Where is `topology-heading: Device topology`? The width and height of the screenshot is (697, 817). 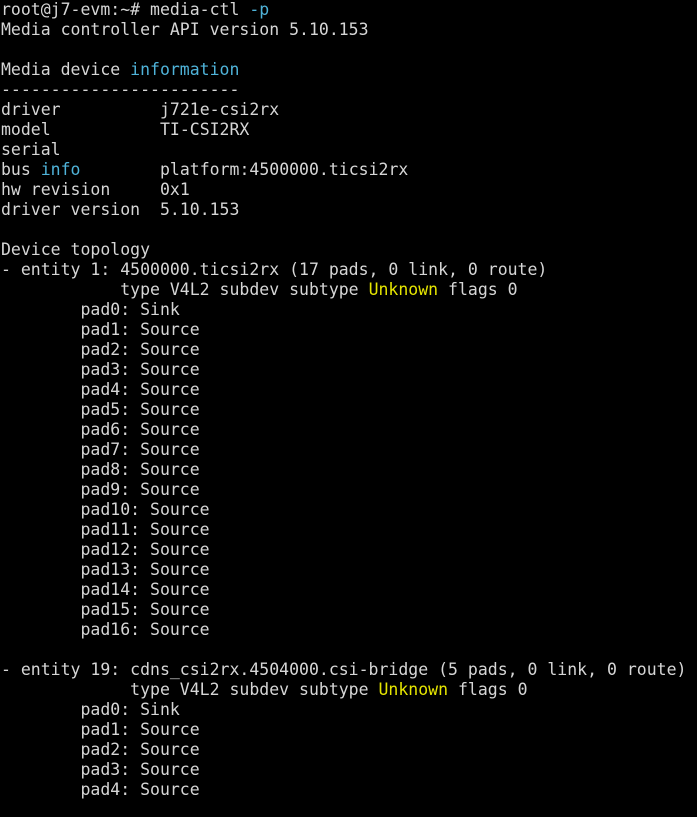 topology-heading: Device topology is located at coordinates (76, 249).